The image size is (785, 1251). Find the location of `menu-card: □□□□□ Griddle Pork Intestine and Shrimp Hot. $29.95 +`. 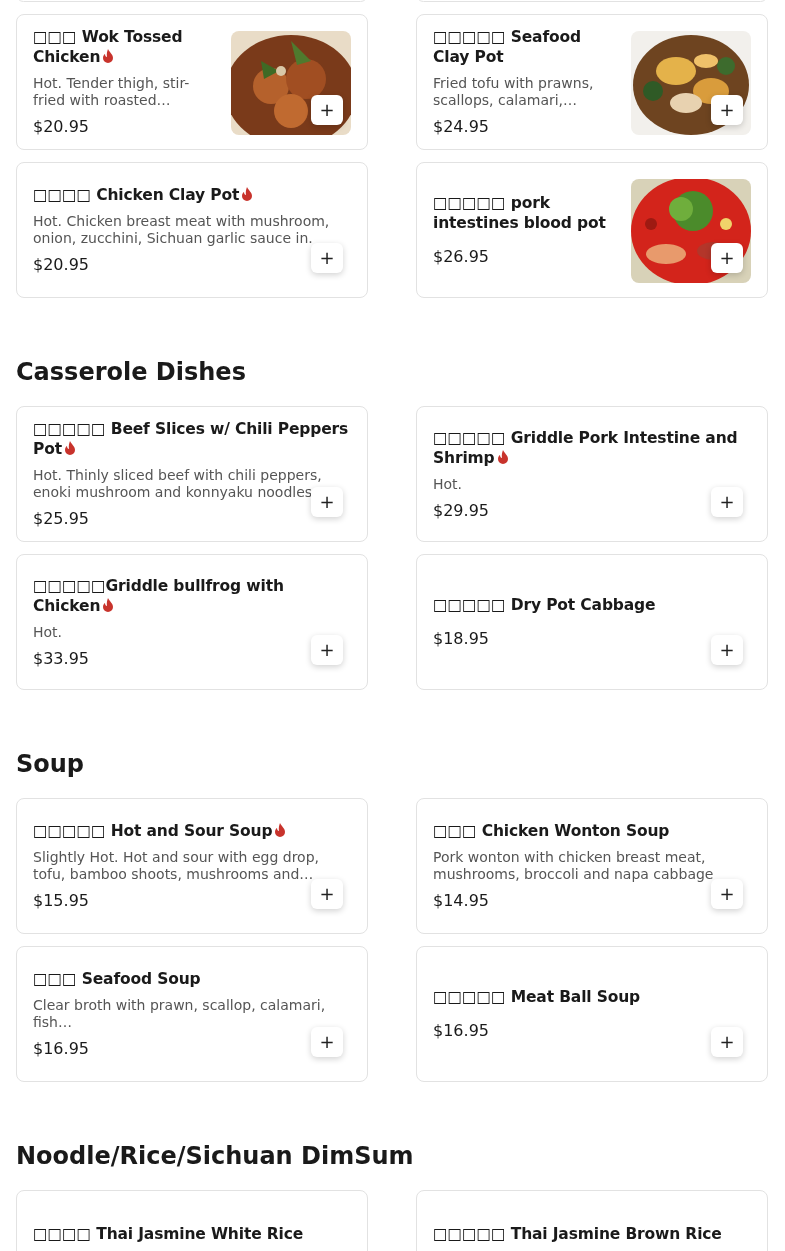

menu-card: □□□□□ Griddle Pork Intestine and Shrimp Hot. $29.95 + is located at coordinates (592, 474).